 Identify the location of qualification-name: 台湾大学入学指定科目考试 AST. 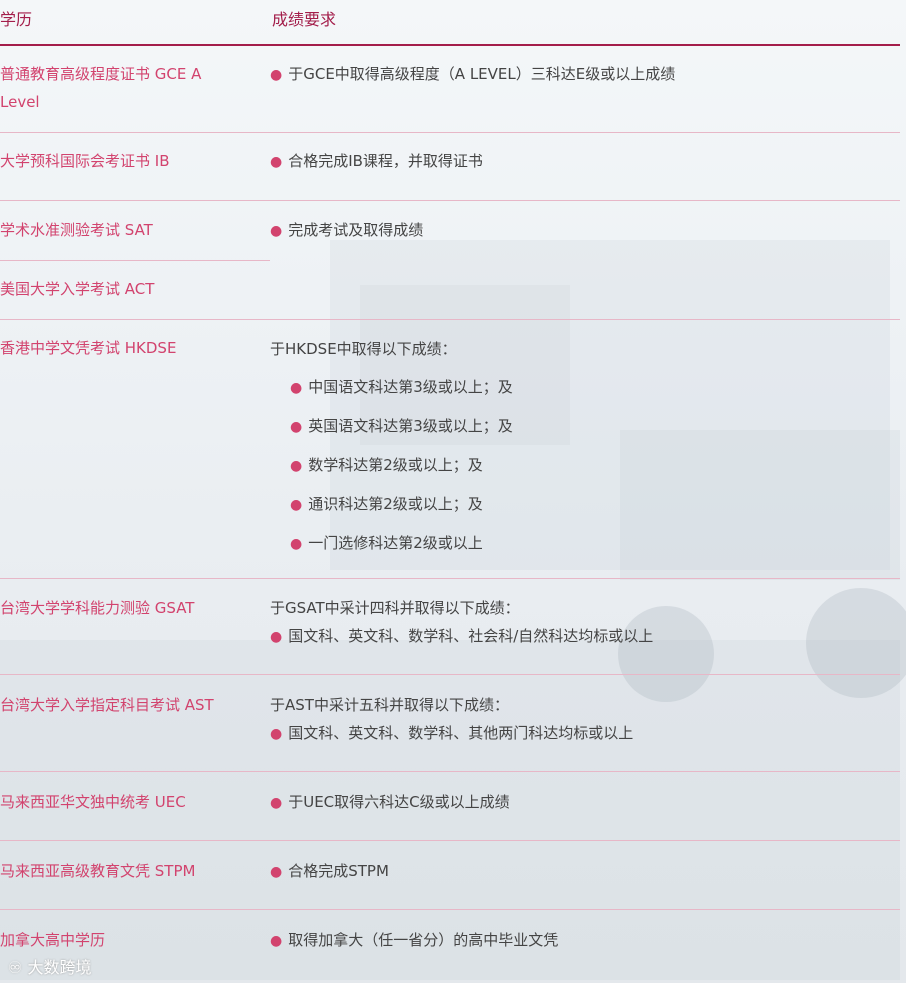
(107, 705).